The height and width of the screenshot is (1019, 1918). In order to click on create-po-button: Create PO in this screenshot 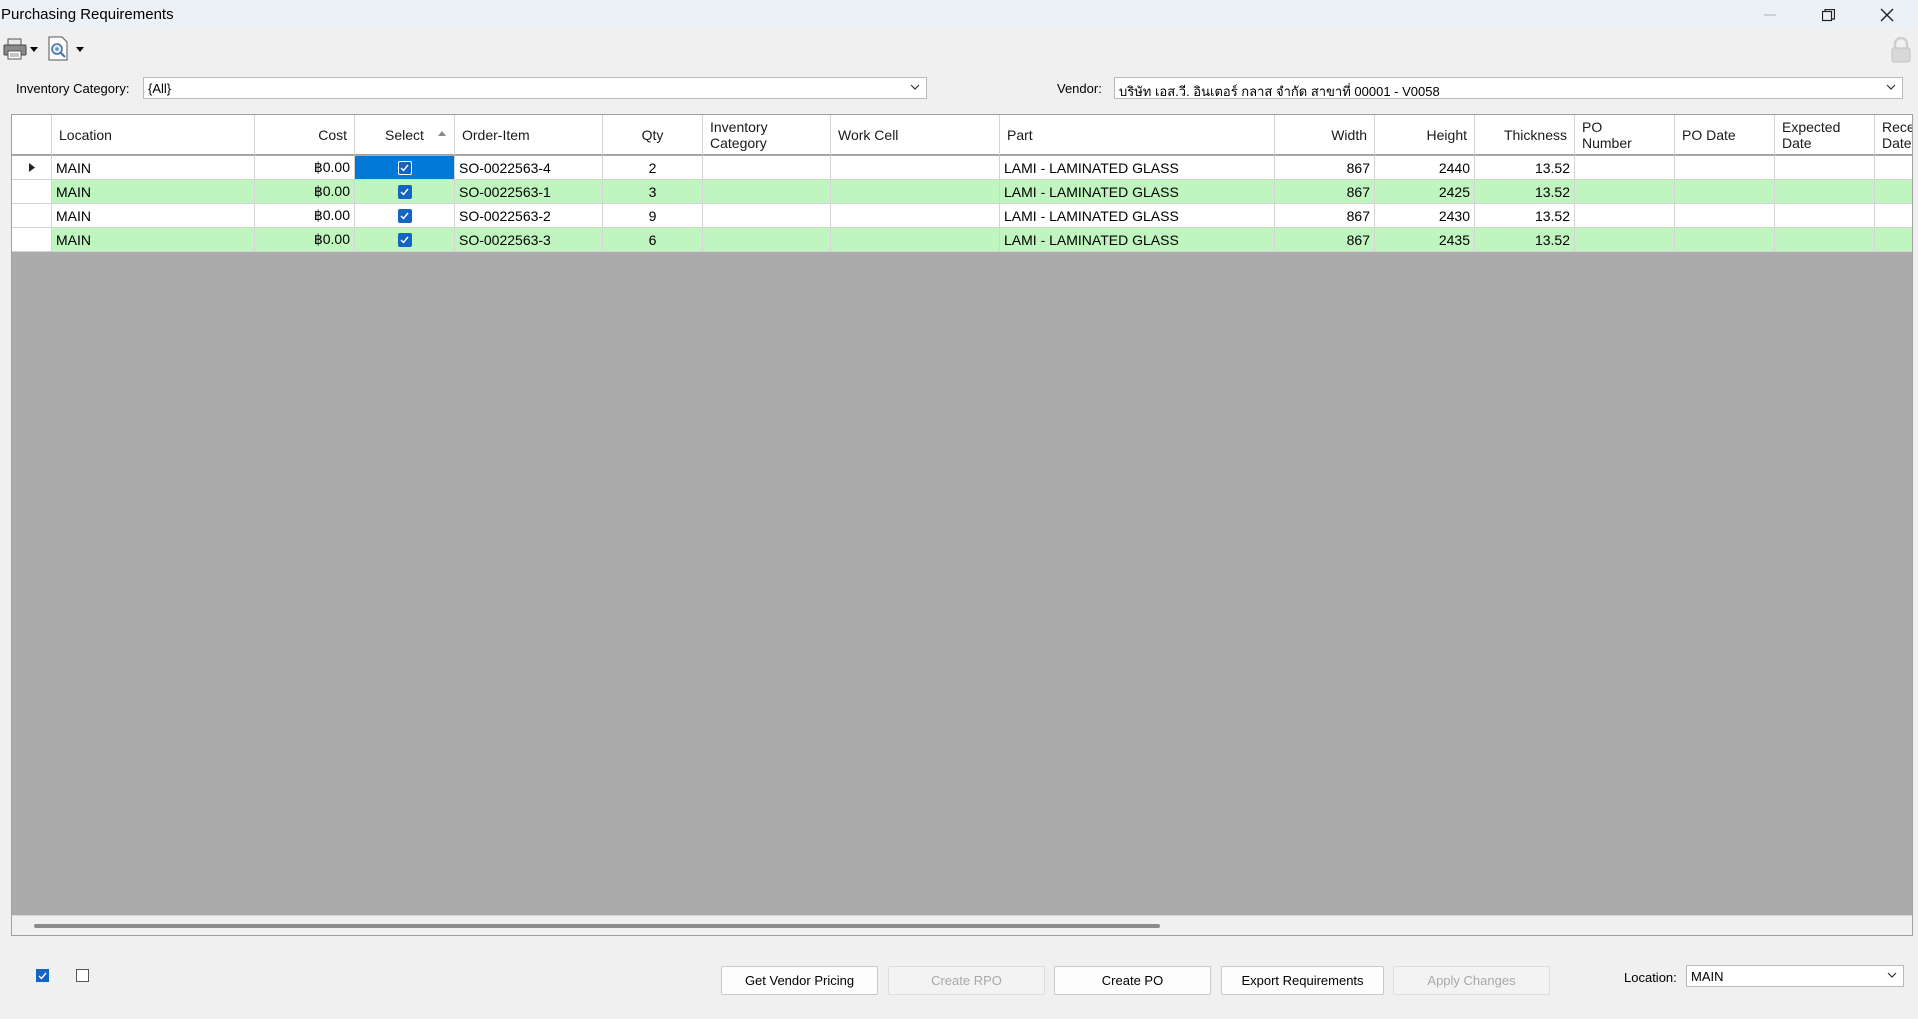, I will do `click(1132, 980)`.